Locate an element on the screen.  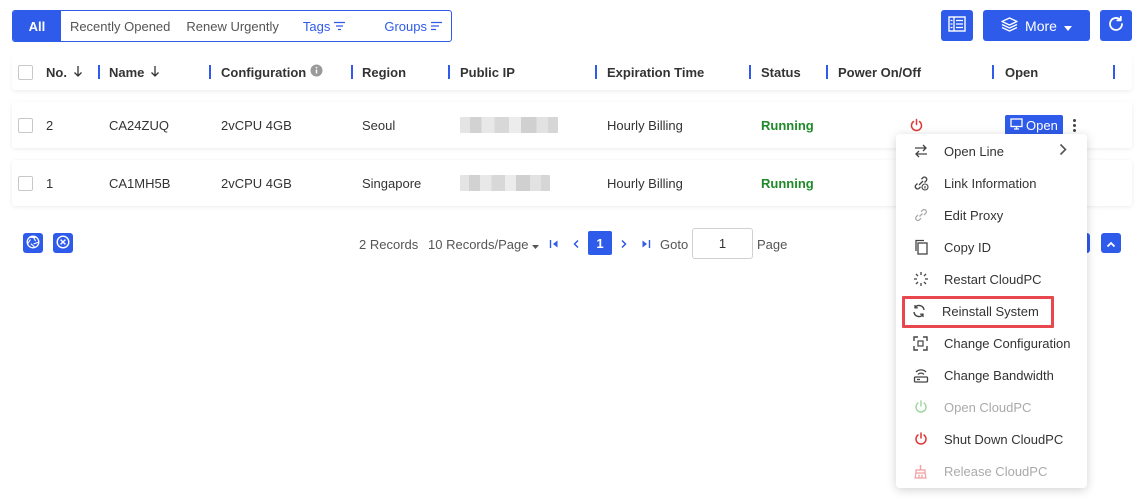
menu-item-shut-down-cloudpc: Shut Down CloudPC is located at coordinates (991, 439).